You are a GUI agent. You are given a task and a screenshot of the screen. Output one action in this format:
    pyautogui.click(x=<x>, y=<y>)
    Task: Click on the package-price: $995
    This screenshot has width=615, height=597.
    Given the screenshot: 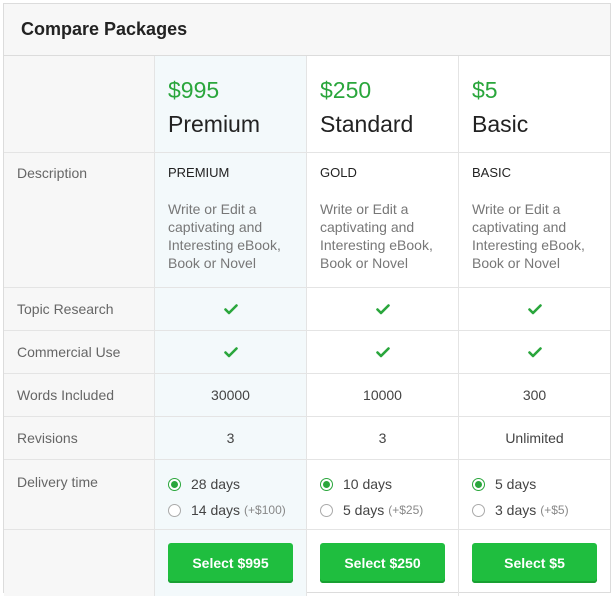 What is the action you would take?
    pyautogui.click(x=194, y=90)
    